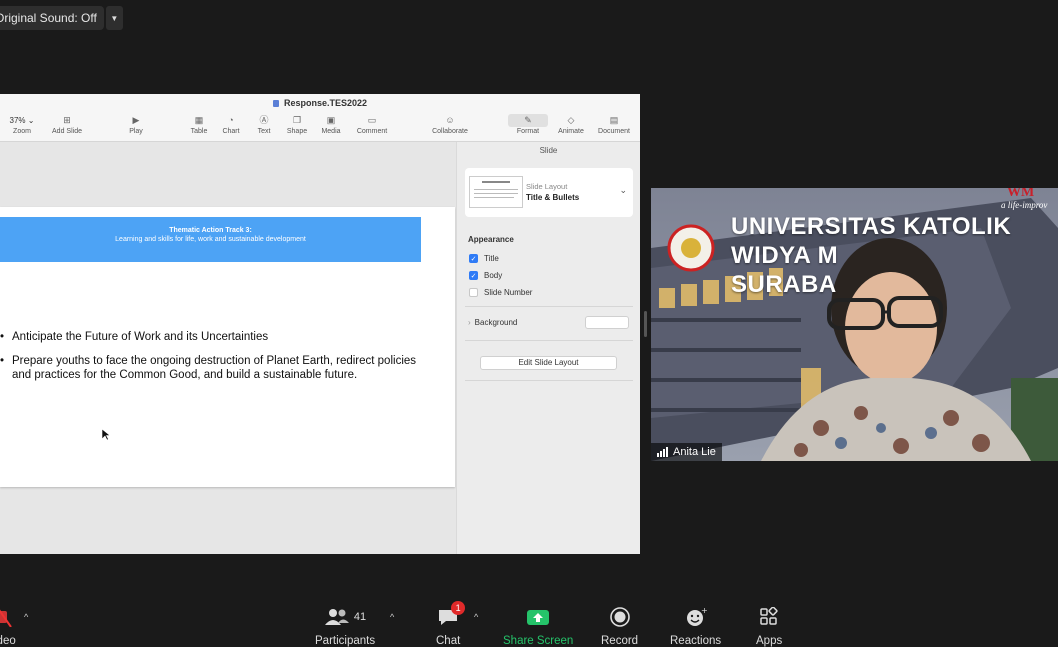 Image resolution: width=1058 pixels, height=647 pixels. Describe the element at coordinates (528, 124) in the screenshot. I see `format-button: ✎ Format` at that location.